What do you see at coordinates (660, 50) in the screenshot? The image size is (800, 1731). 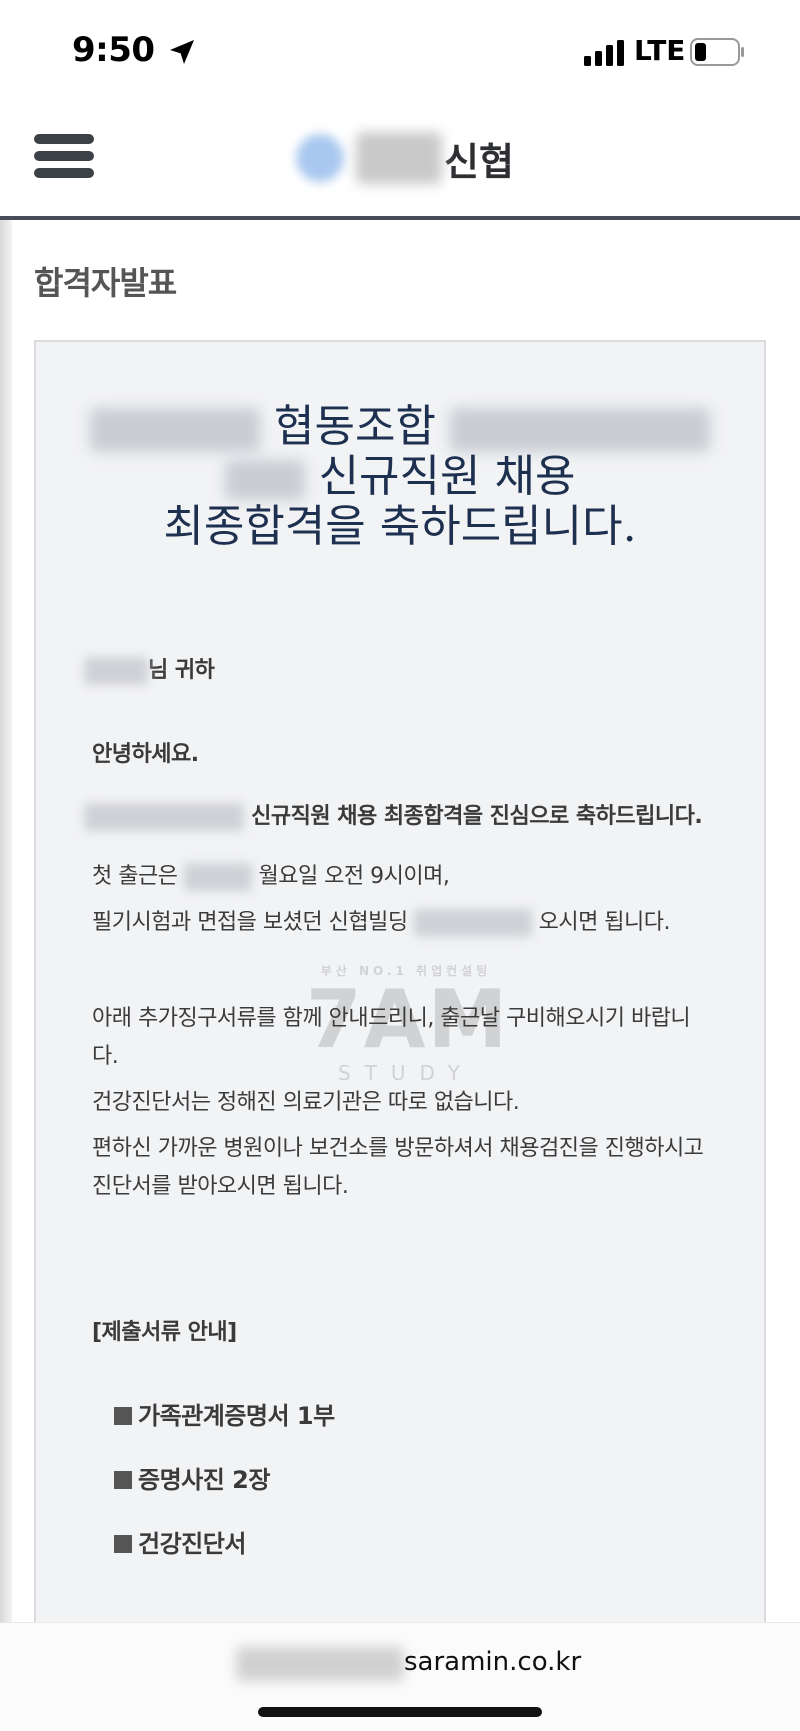 I see `network-label: LTE` at bounding box center [660, 50].